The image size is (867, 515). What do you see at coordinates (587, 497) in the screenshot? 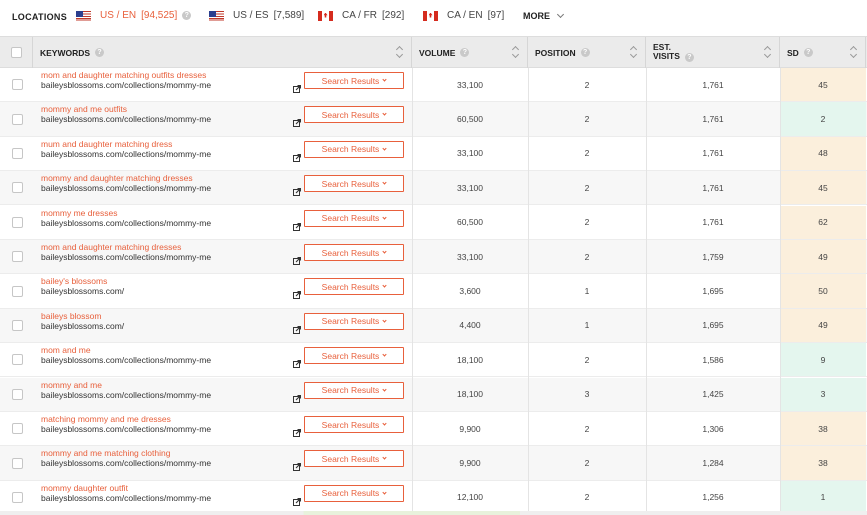
I see `position-cell: 2` at bounding box center [587, 497].